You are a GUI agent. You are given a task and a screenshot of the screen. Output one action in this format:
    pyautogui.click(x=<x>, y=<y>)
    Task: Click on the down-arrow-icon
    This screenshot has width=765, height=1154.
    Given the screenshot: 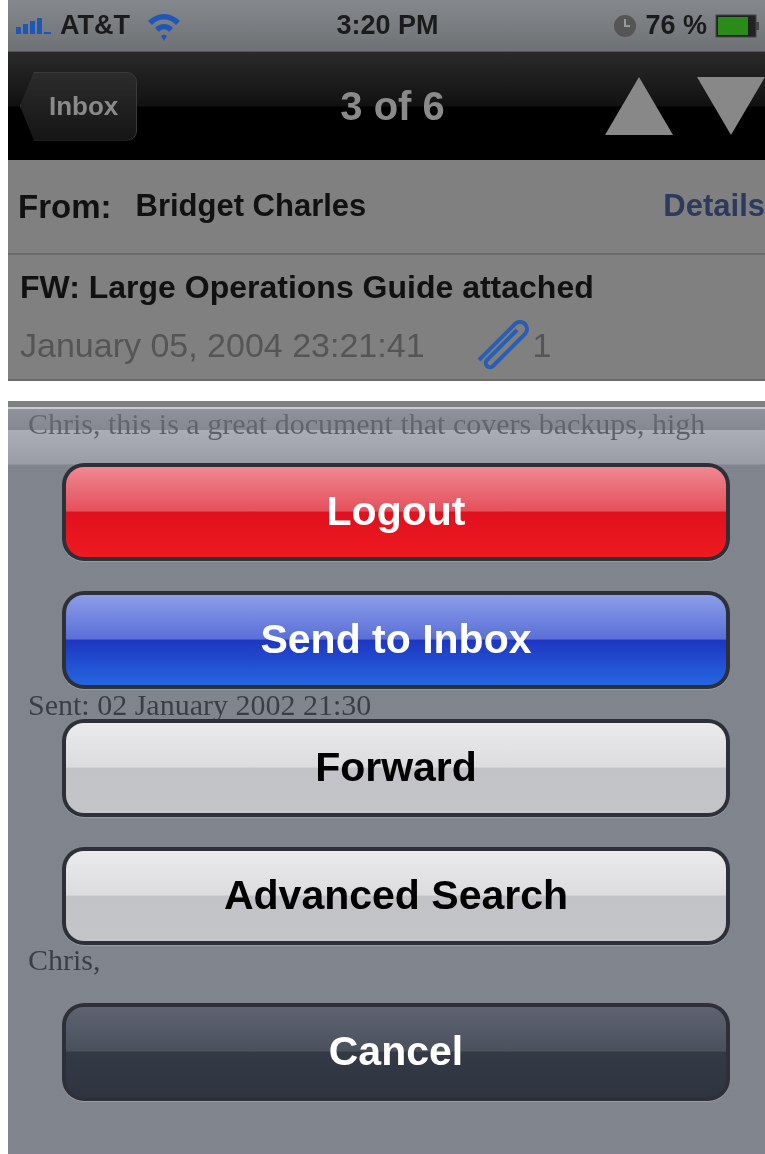 What is the action you would take?
    pyautogui.click(x=731, y=106)
    